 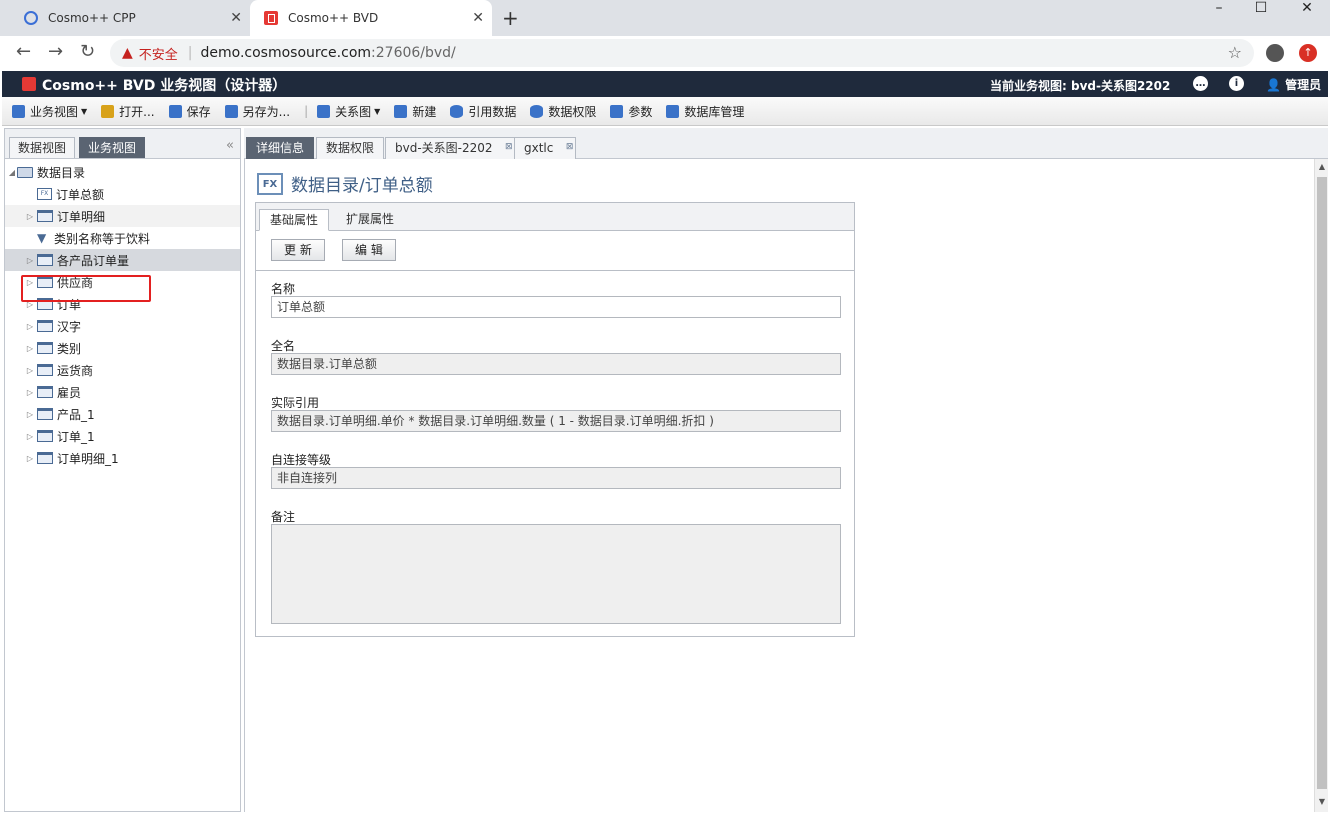 I want to click on tree-node: ▷ 订单明细_1, so click(x=122, y=458).